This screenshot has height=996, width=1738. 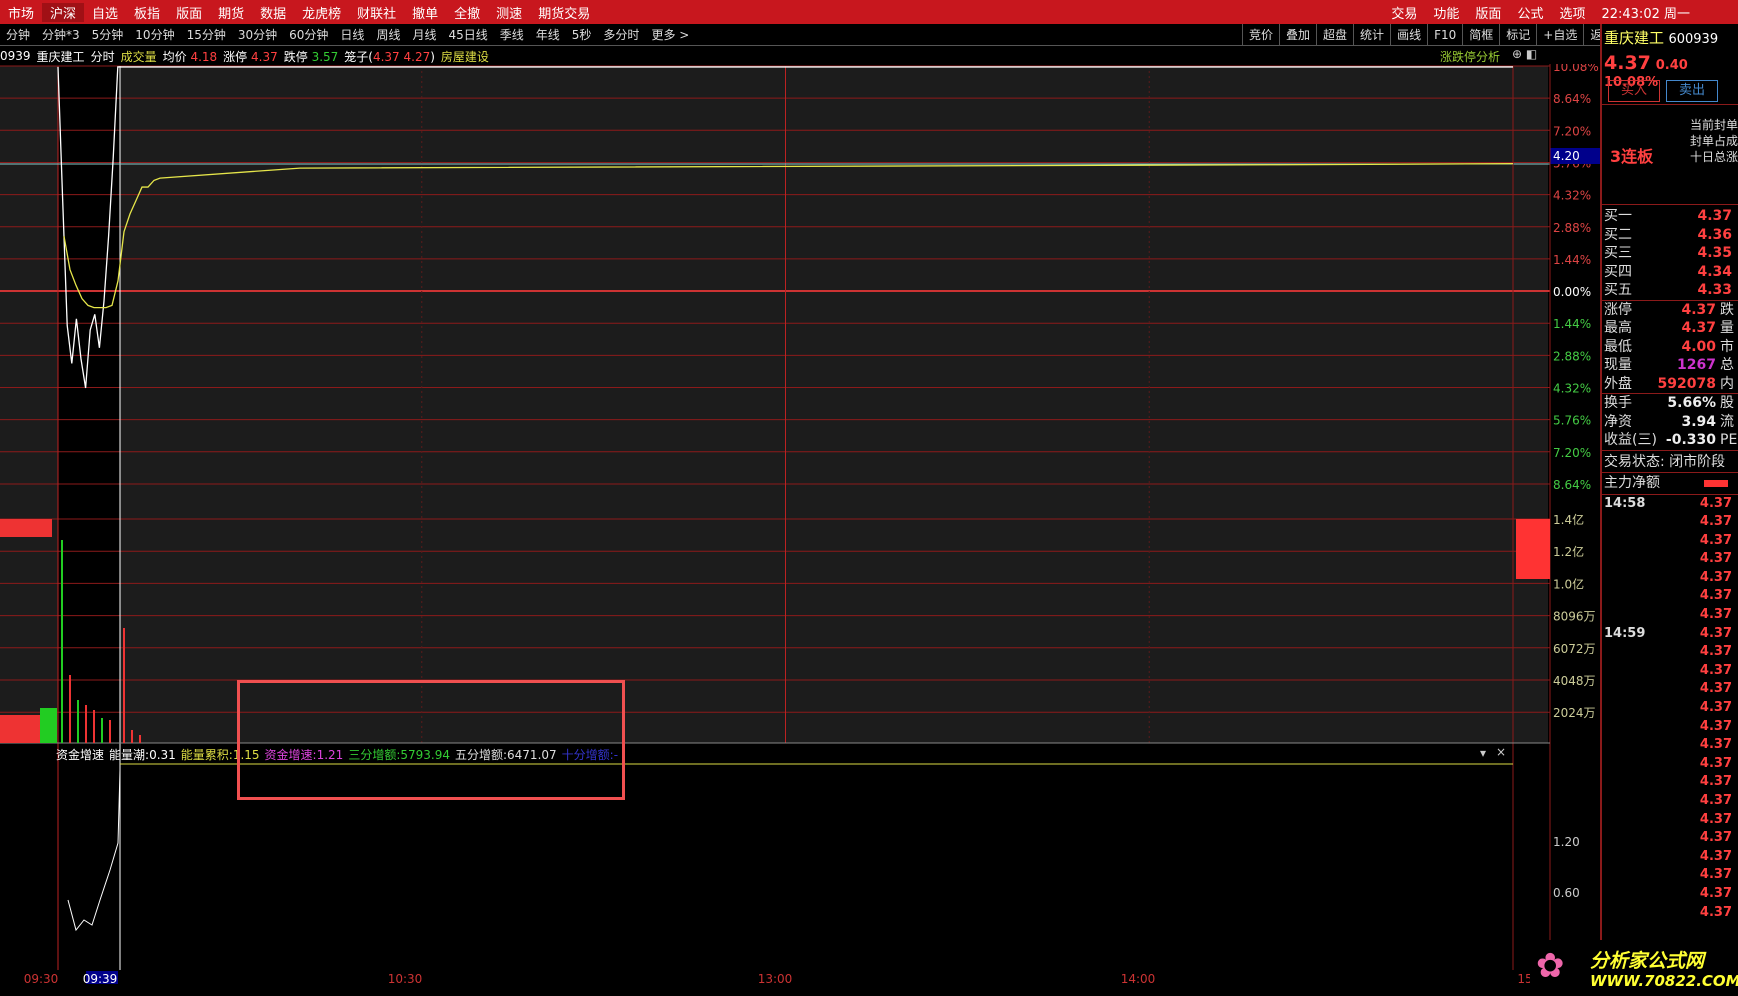 What do you see at coordinates (1566, 156) in the screenshot?
I see `price-tag-text: 4.20` at bounding box center [1566, 156].